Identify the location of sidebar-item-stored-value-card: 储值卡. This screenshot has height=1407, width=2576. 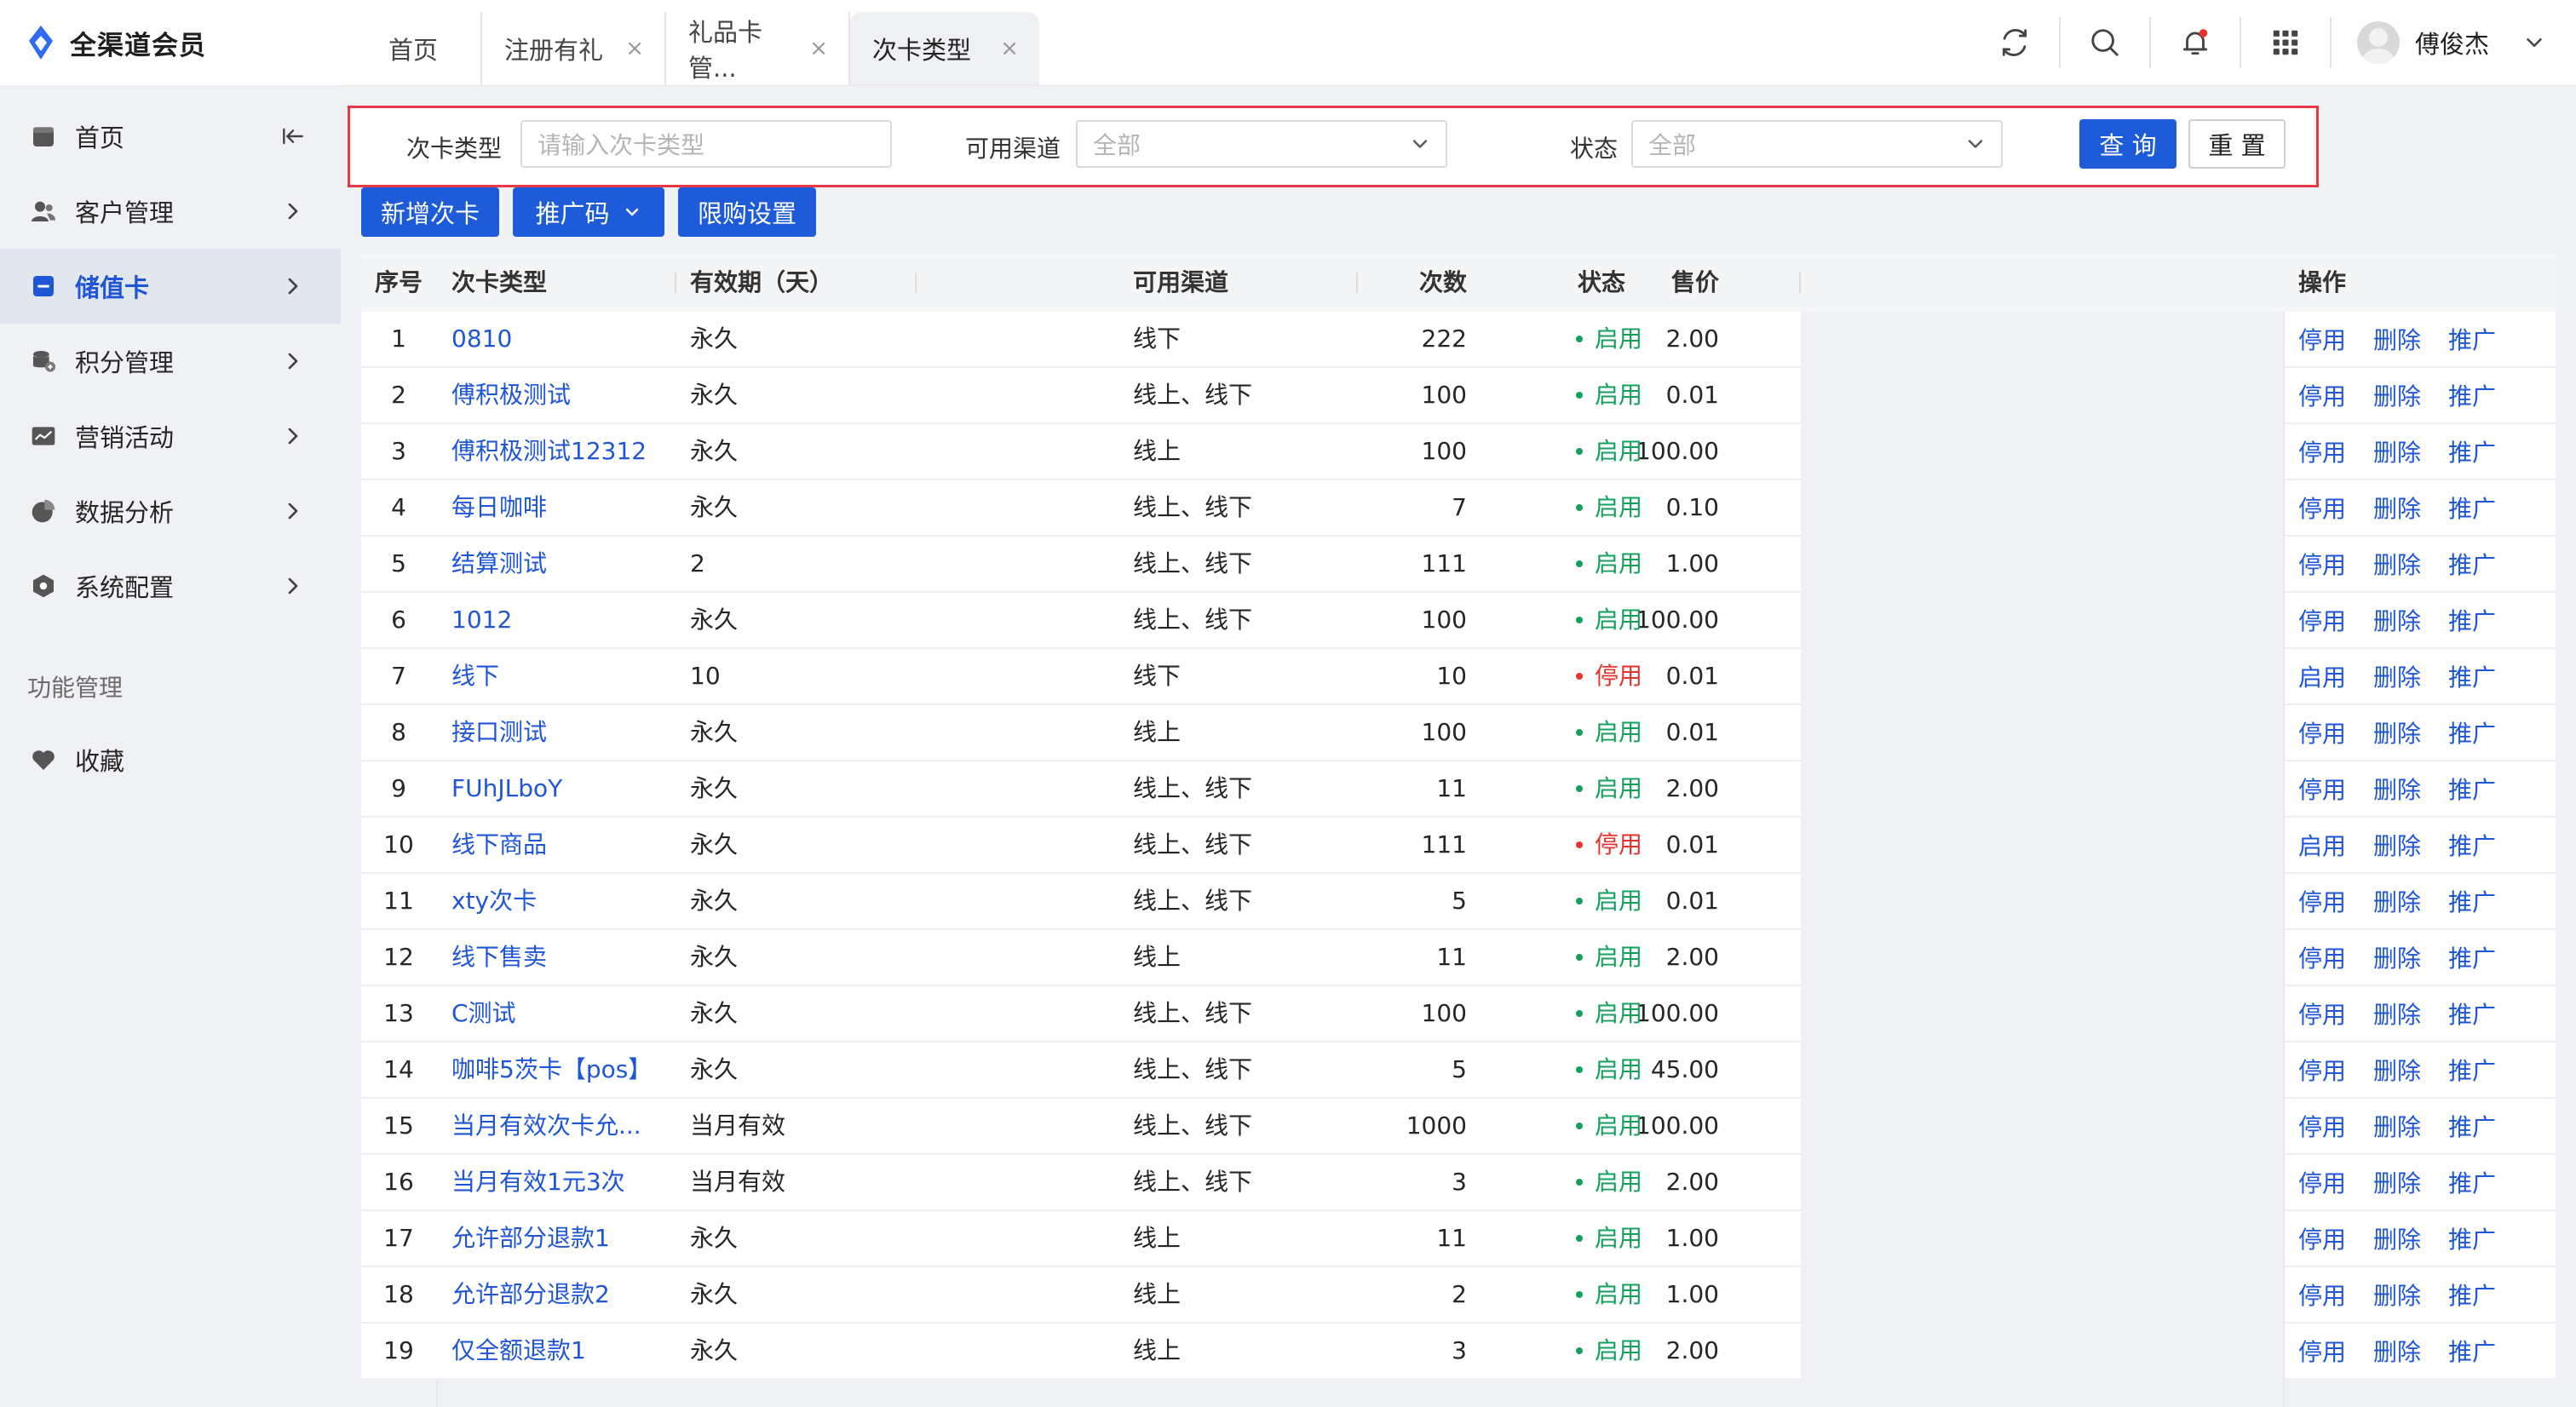
(171, 286).